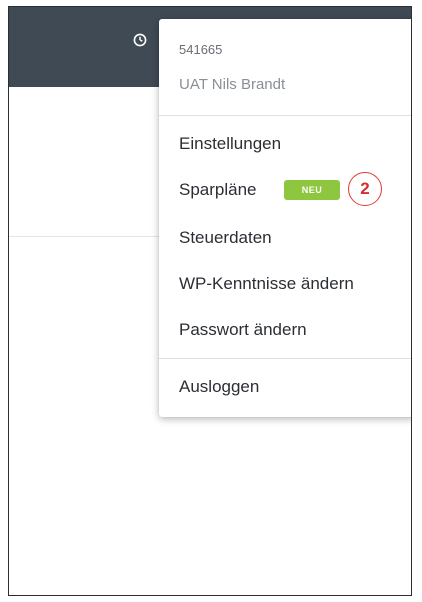 The width and height of the screenshot is (422, 602). Describe the element at coordinates (243, 330) in the screenshot. I see `menu-item-passwort: Passwort ändern` at that location.